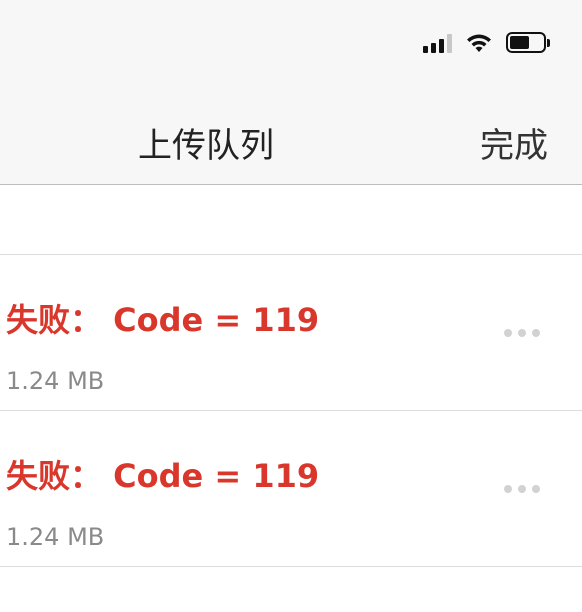 This screenshot has height=612, width=582. What do you see at coordinates (514, 142) in the screenshot?
I see `done-button: 完成` at bounding box center [514, 142].